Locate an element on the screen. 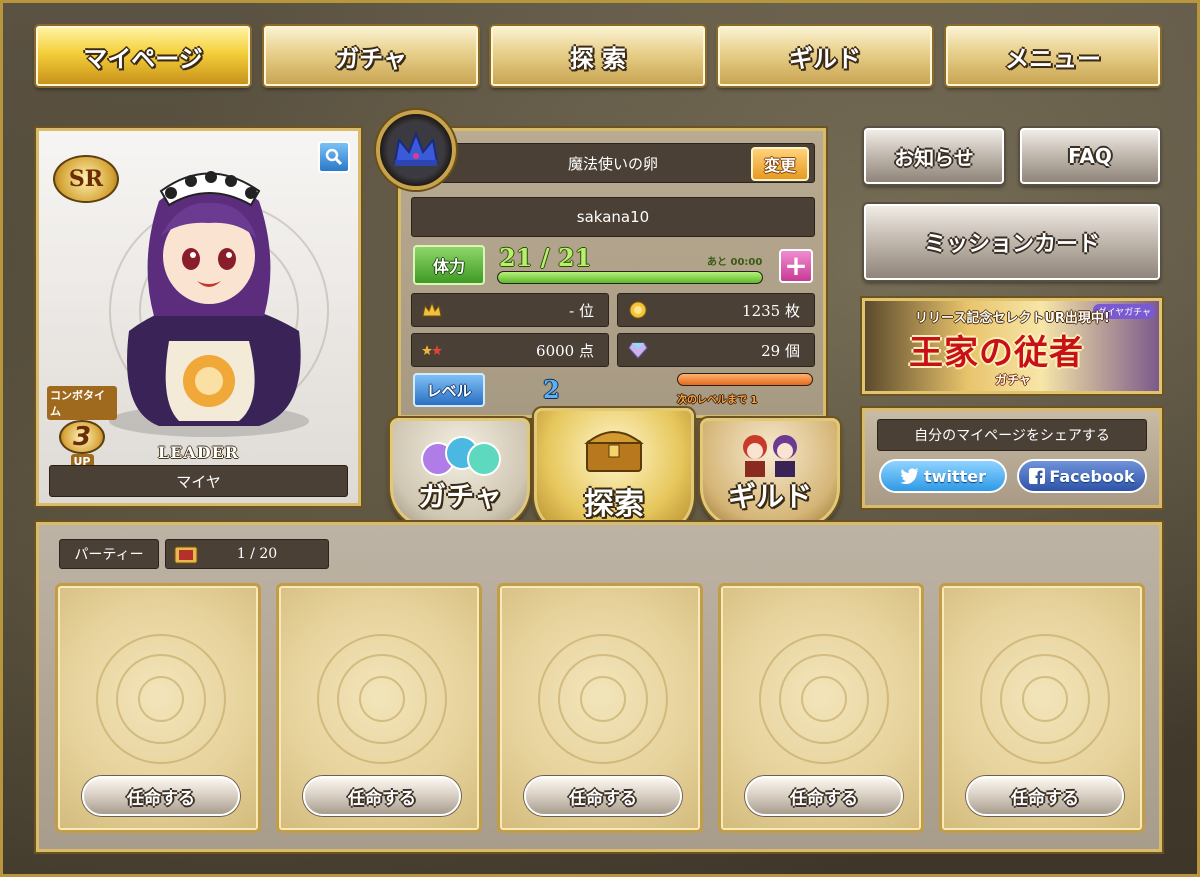  username: sakana10 is located at coordinates (613, 217).